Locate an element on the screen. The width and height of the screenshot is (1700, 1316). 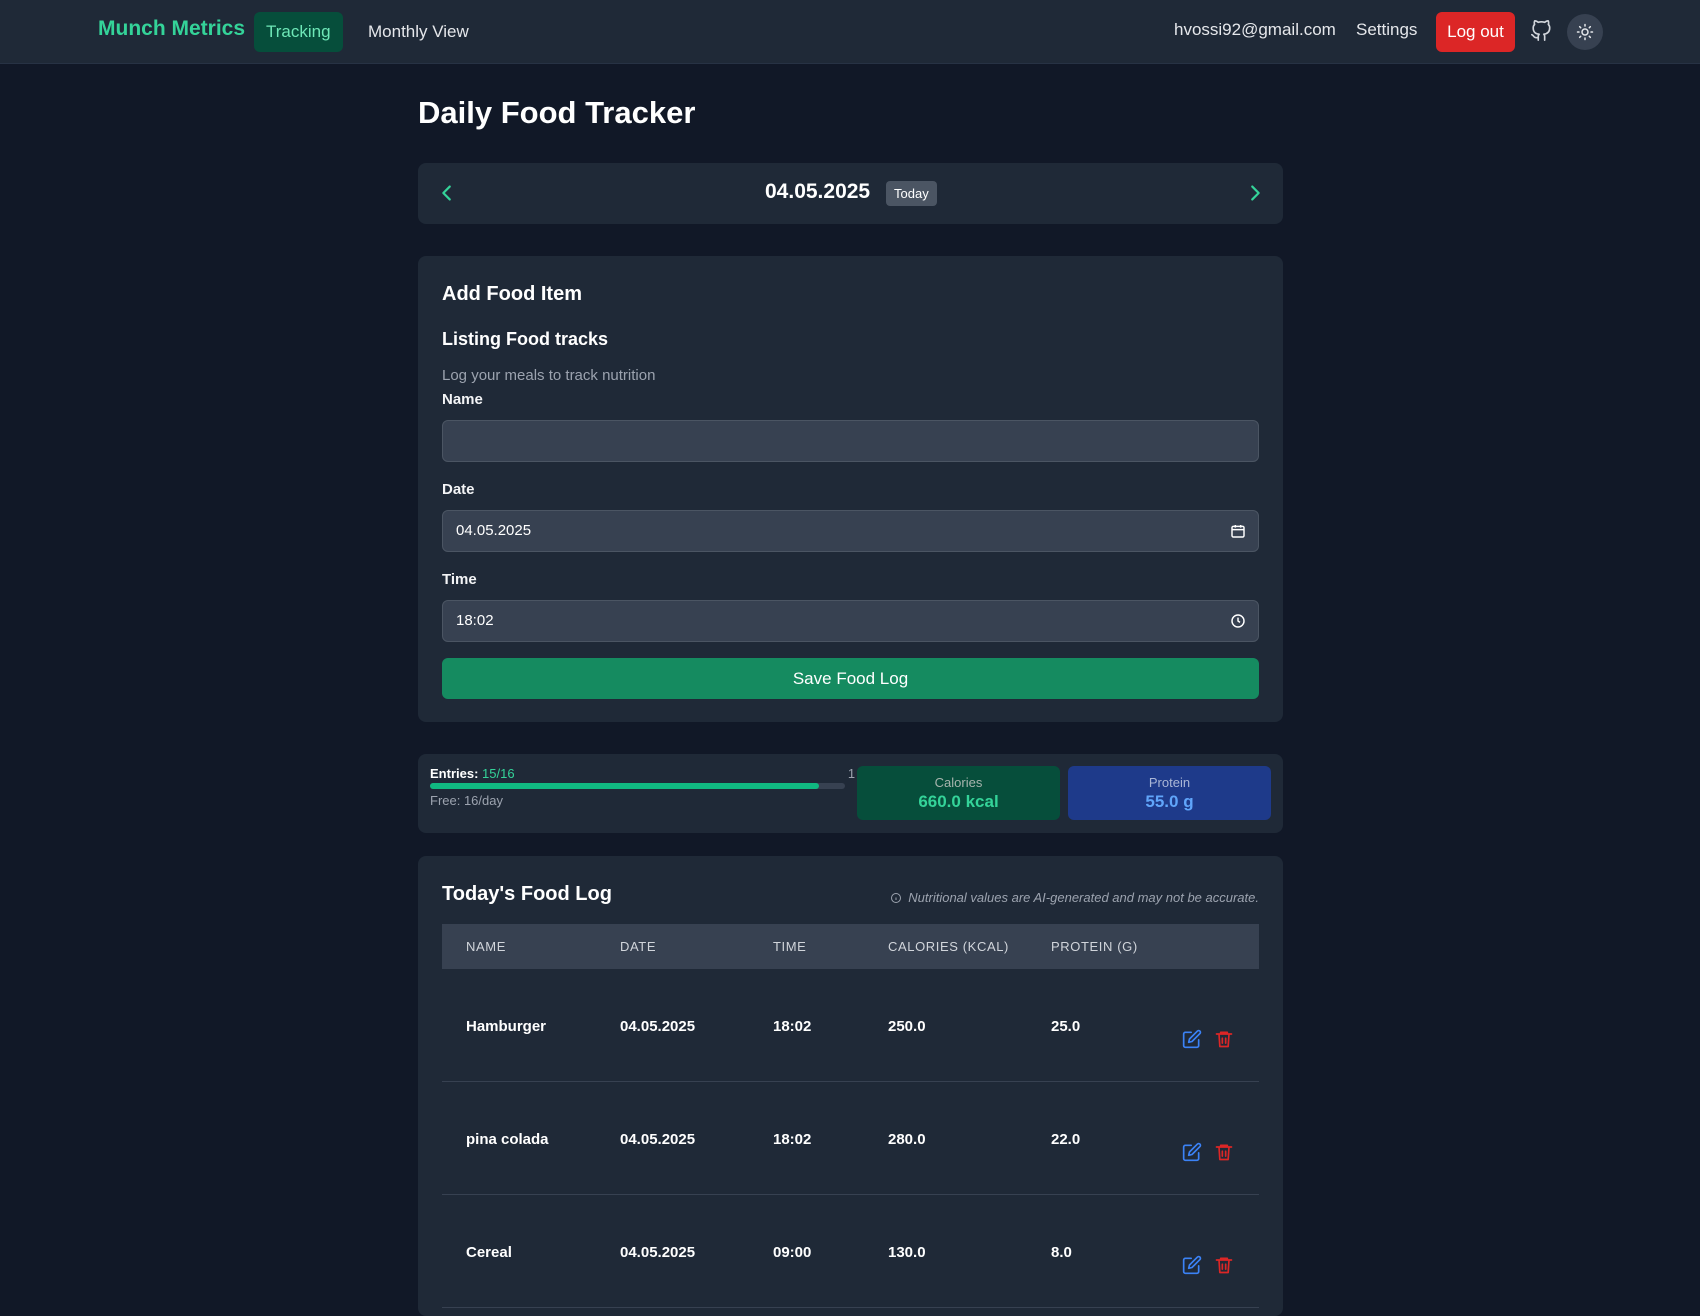
row-calories: 280.0 is located at coordinates (907, 1139).